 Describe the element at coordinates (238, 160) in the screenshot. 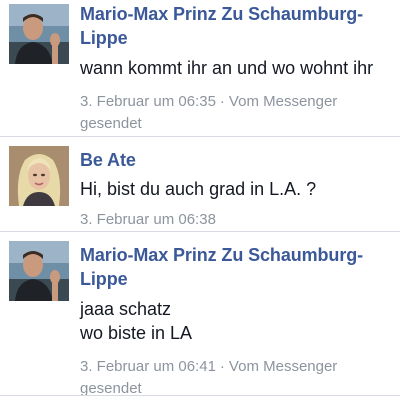

I see `sender-name: Be Ate` at that location.